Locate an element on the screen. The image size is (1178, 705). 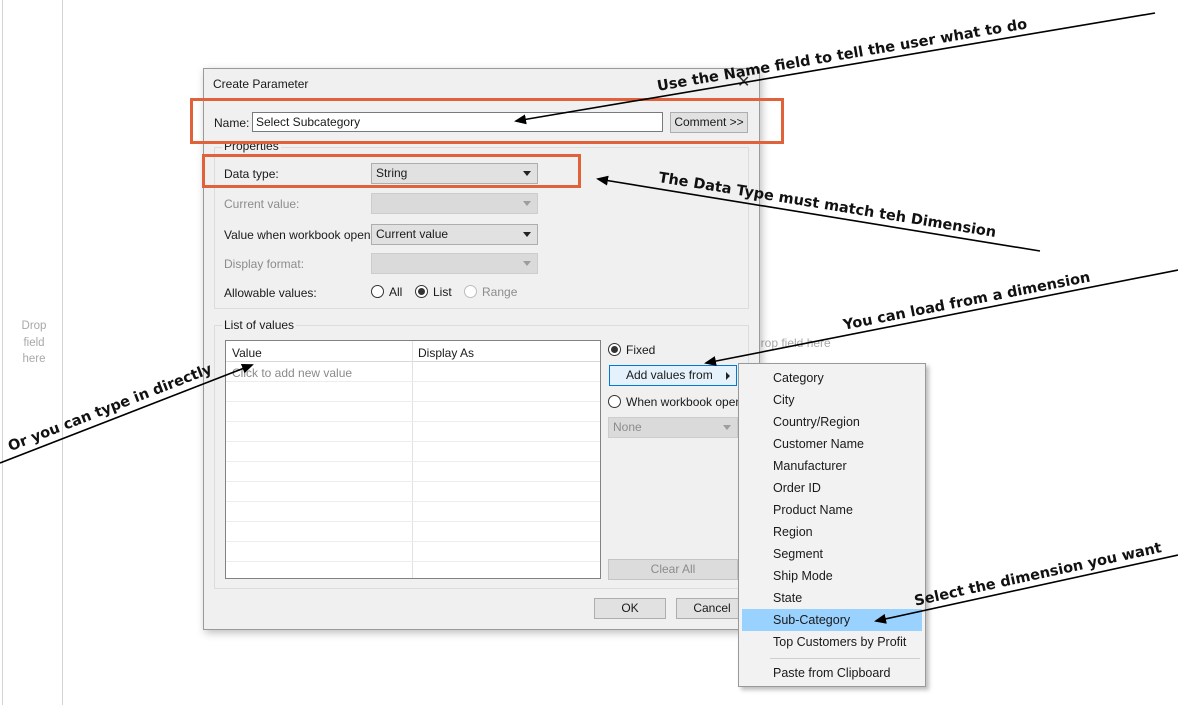
workspace-divider is located at coordinates (62, 352).